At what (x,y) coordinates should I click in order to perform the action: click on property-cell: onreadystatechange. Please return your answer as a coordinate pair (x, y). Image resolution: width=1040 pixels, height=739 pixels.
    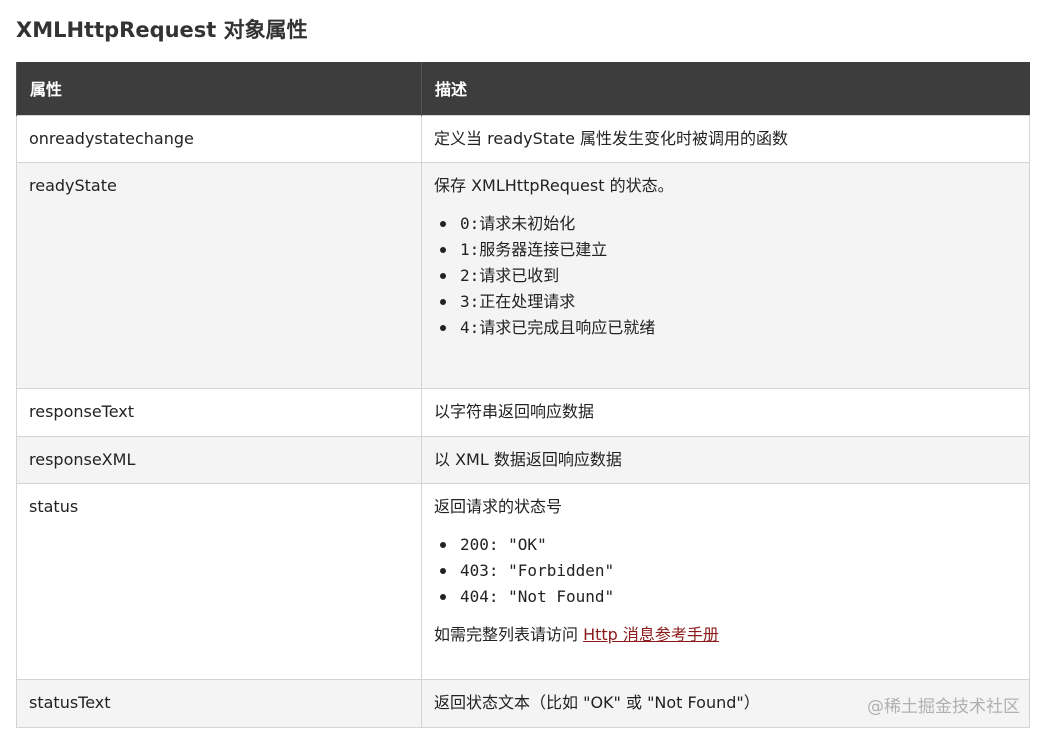
    Looking at the image, I should click on (219, 138).